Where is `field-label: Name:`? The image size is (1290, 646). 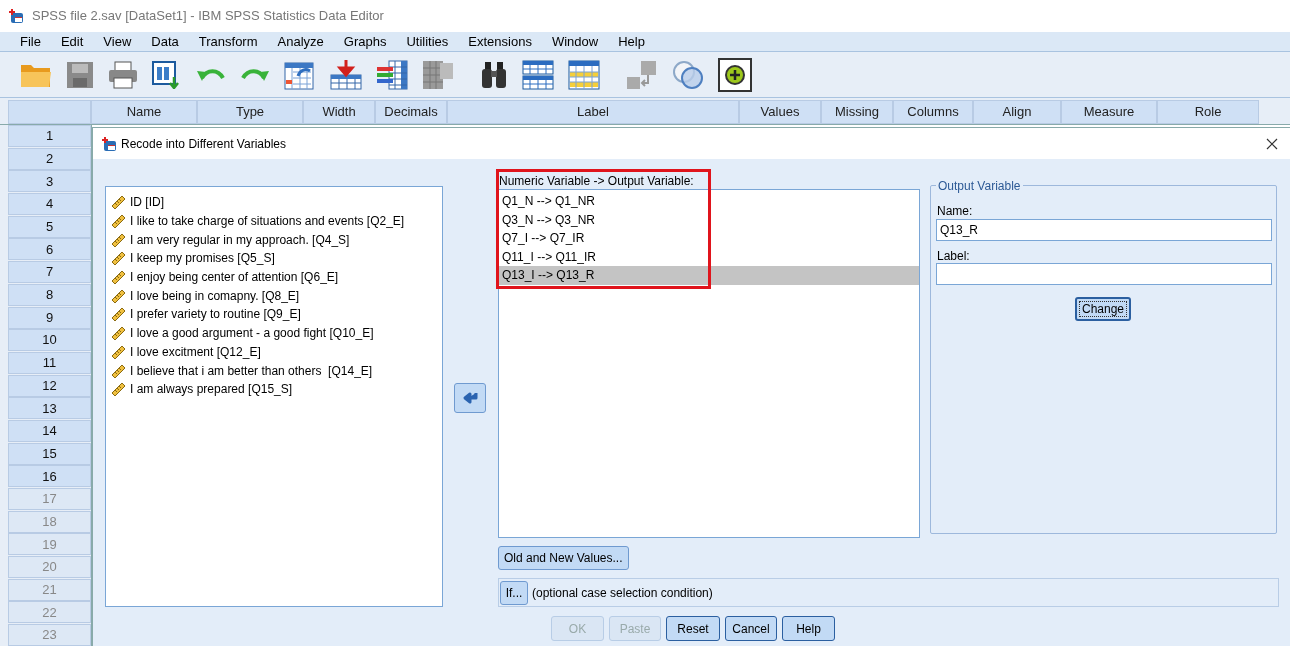 field-label: Name: is located at coordinates (955, 211).